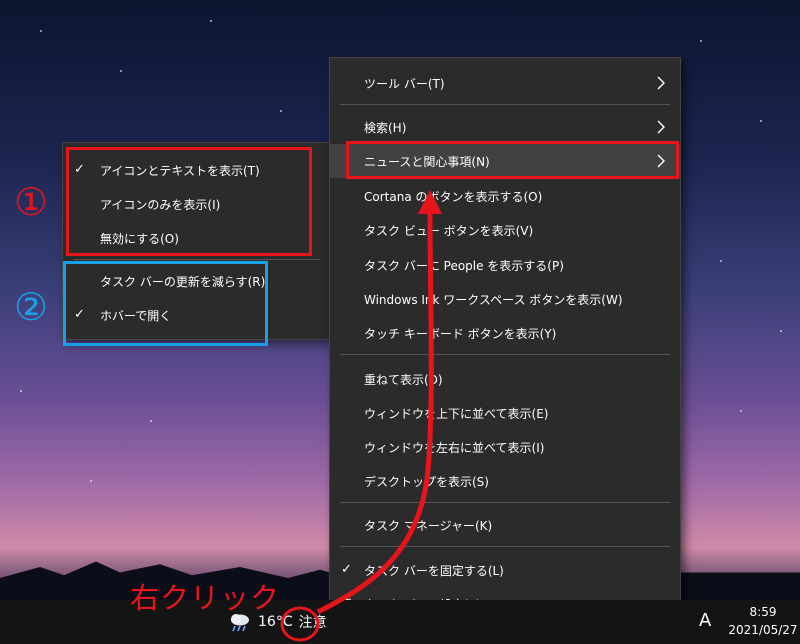 This screenshot has width=800, height=644. Describe the element at coordinates (300, 624) in the screenshot. I see `click-target-circle` at that location.